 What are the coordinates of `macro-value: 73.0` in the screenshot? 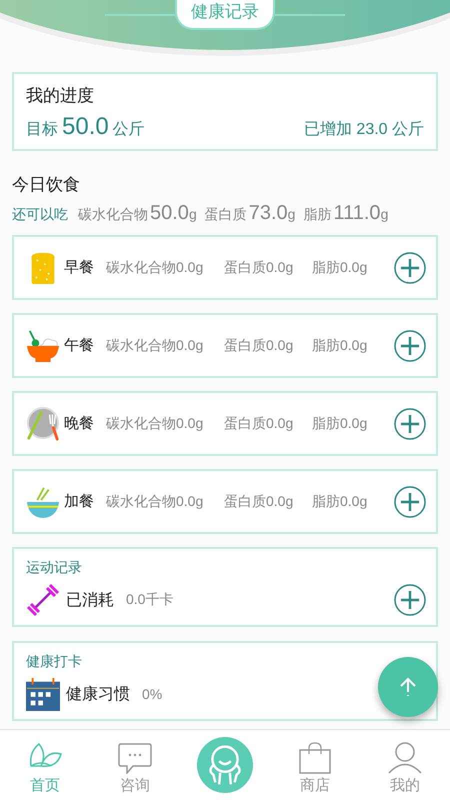 It's located at (268, 213).